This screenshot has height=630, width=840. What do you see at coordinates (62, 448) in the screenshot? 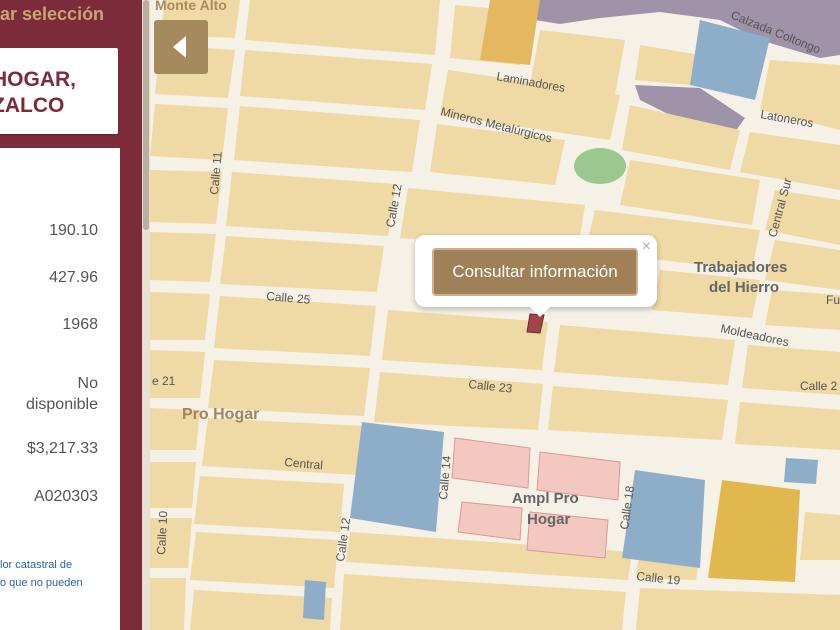
I see `info-value-5: $3,217.33` at bounding box center [62, 448].